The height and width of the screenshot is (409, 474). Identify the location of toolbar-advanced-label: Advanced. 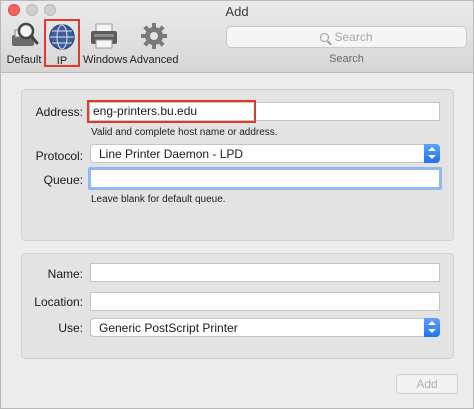
(154, 60).